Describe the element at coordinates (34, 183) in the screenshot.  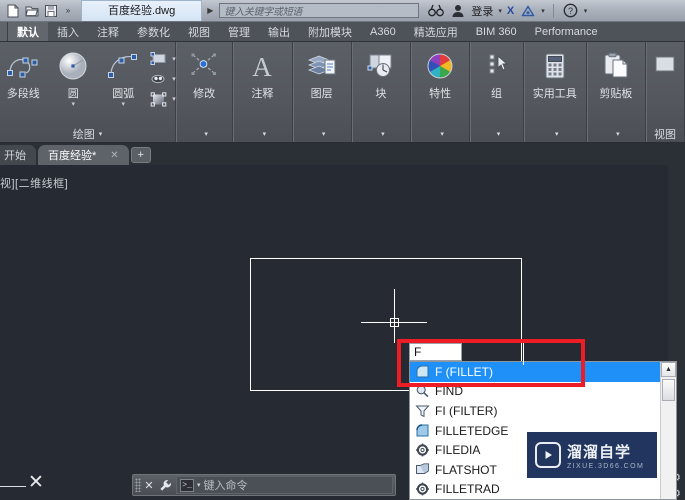
I see `viewport-label: 视][二维线框]` at that location.